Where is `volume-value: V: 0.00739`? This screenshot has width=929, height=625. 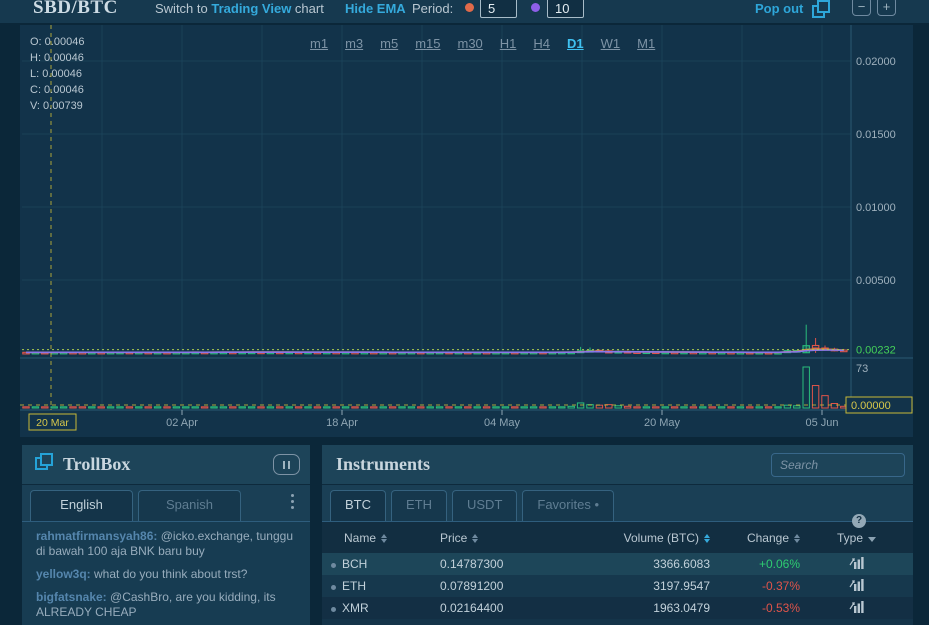 volume-value: V: 0.00739 is located at coordinates (56, 106).